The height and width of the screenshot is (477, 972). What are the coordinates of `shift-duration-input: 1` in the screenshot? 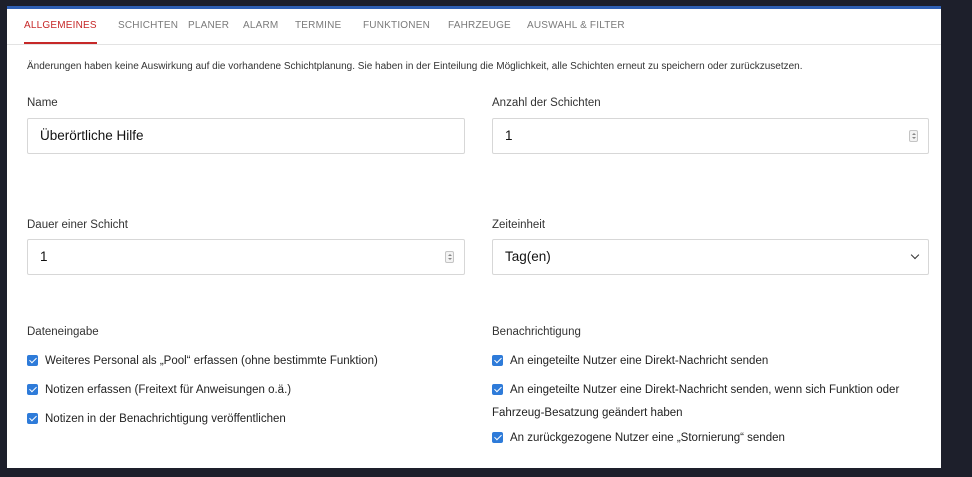 It's located at (246, 257).